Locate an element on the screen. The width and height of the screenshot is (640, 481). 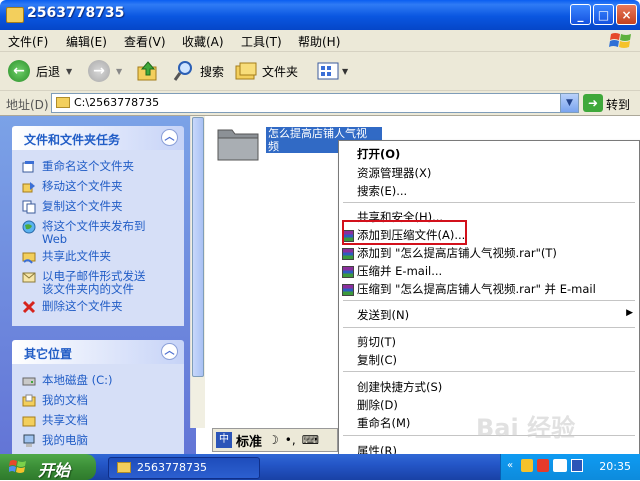
address-input: C:\2563778735 ▼ is located at coordinates (315, 103).